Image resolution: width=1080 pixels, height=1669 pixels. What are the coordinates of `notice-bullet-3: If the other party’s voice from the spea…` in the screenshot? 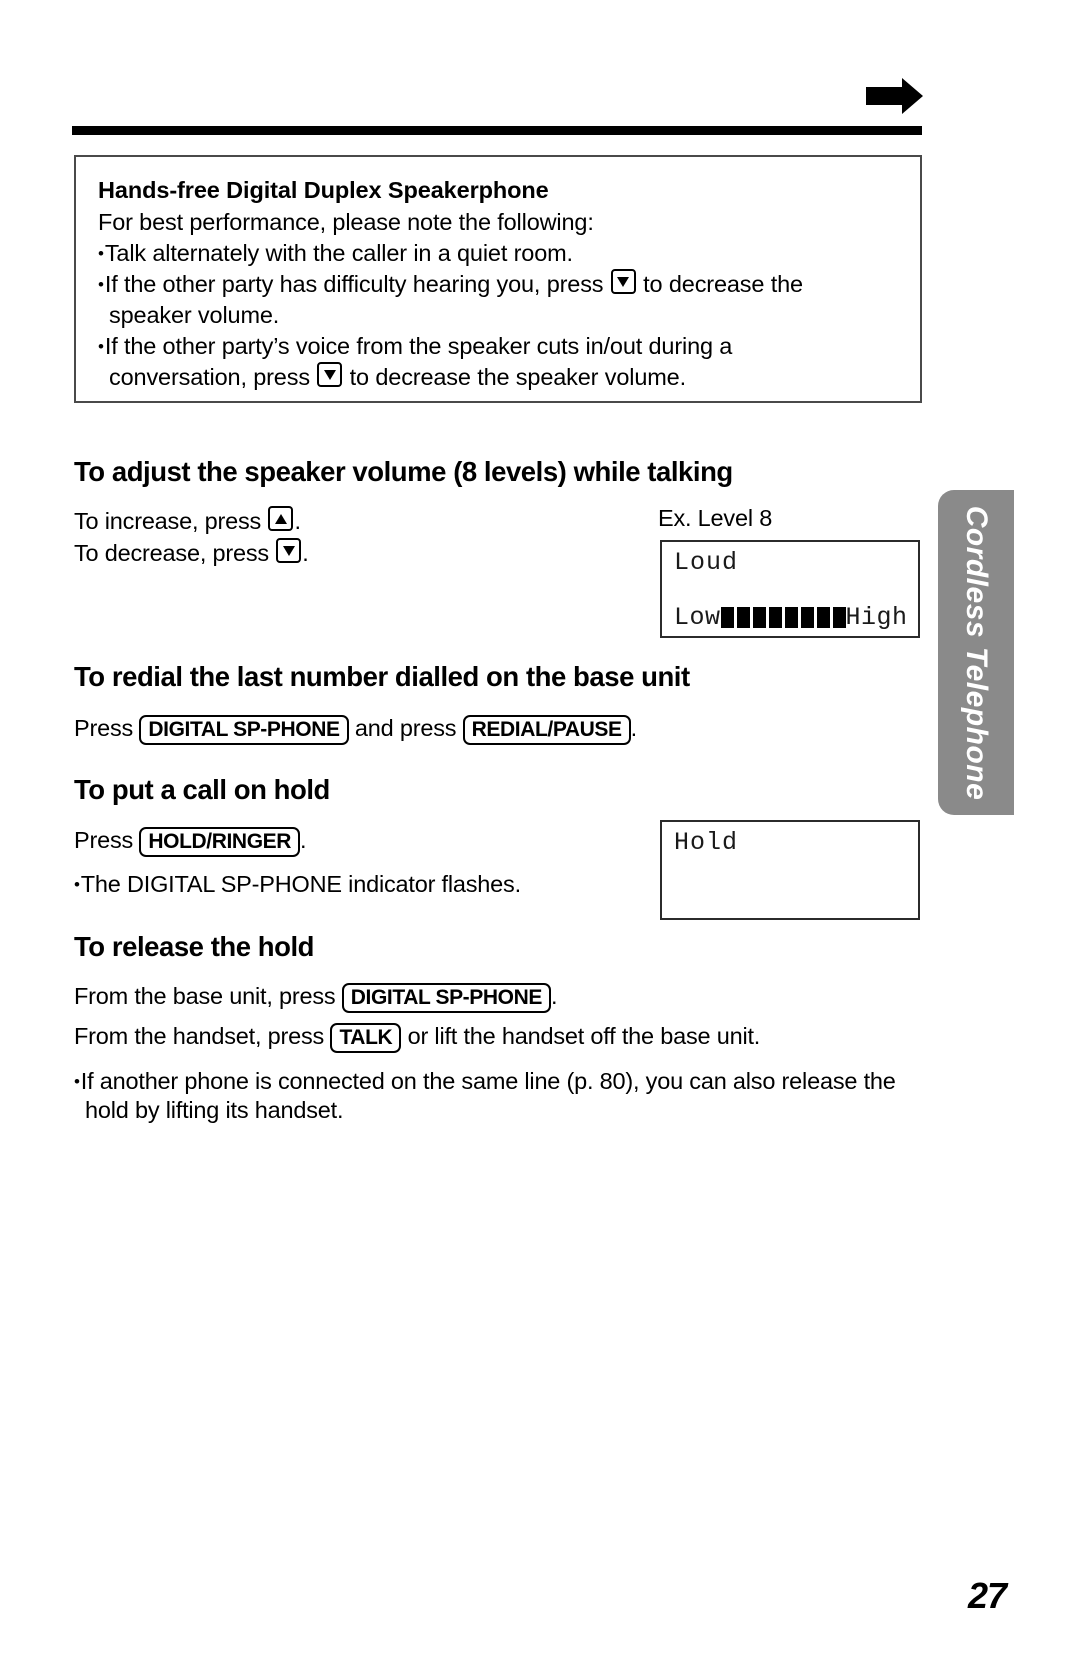 It's located at (498, 362).